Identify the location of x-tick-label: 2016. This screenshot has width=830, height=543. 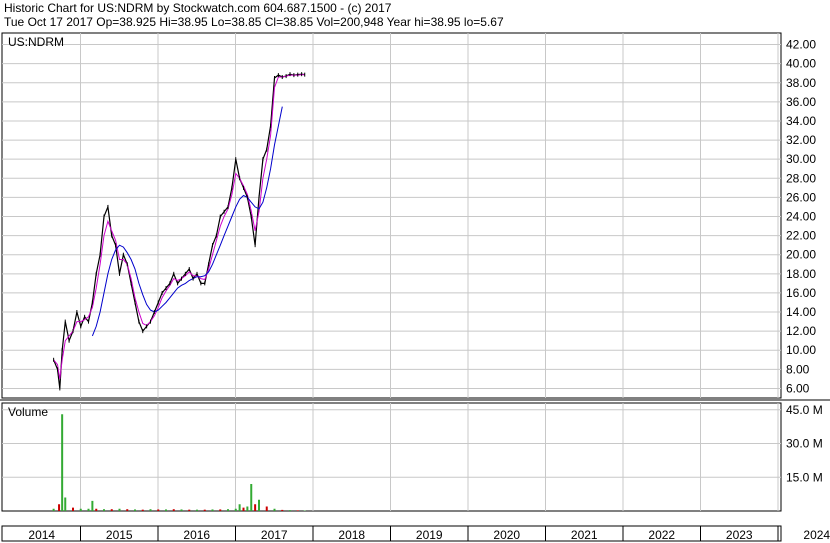
(196, 535).